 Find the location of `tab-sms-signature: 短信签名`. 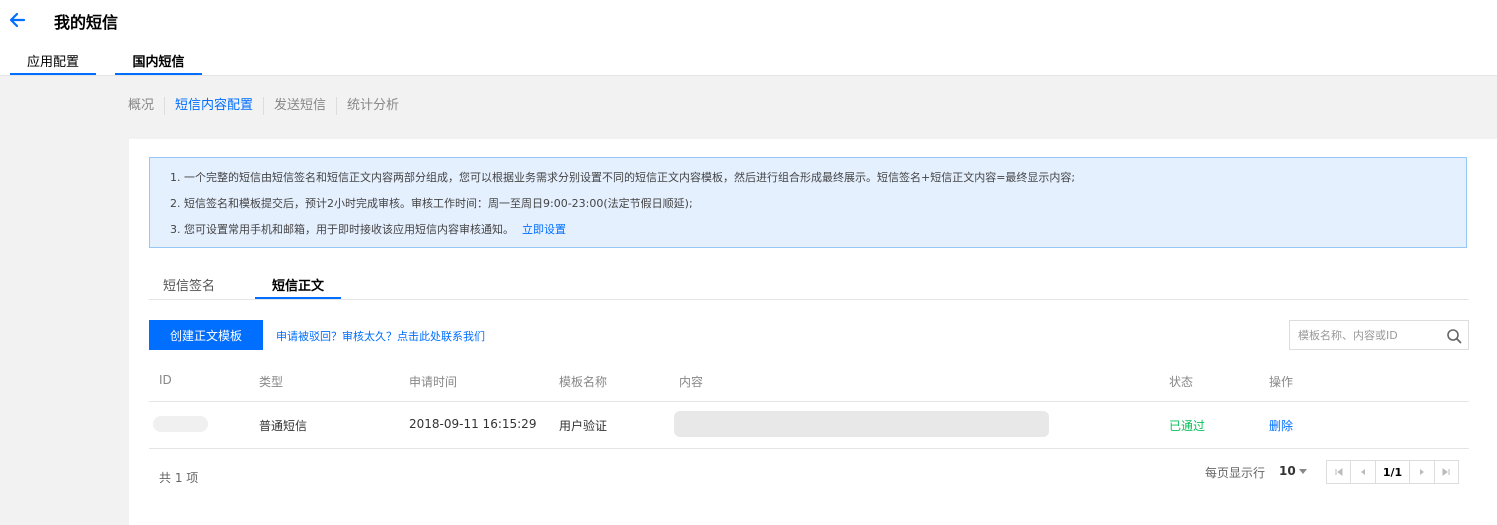

tab-sms-signature: 短信签名 is located at coordinates (189, 287).